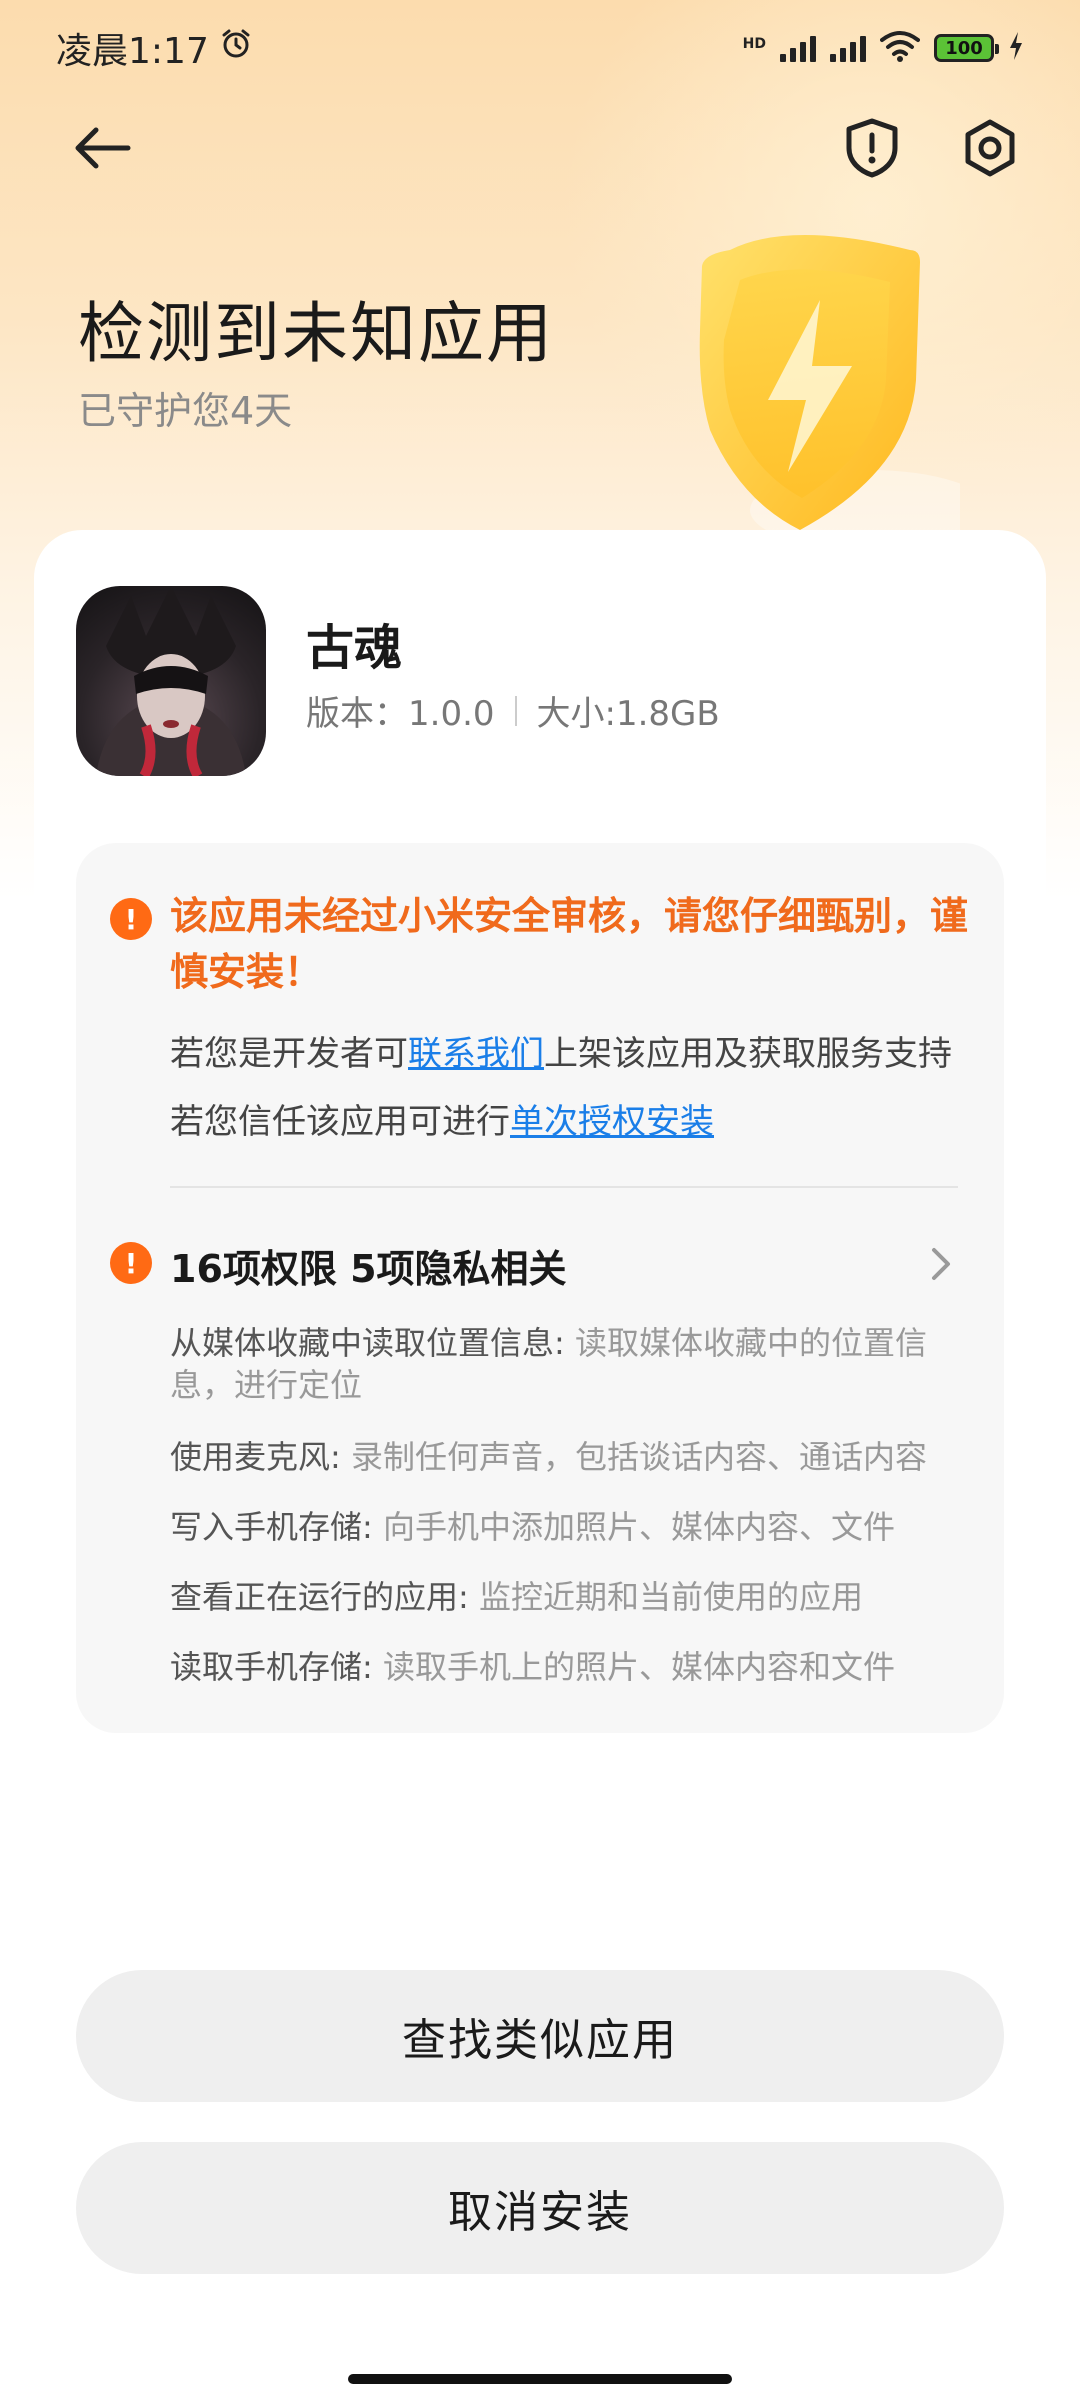 The image size is (1080, 2400). I want to click on permissions-summary: 16项权限 5项隐私相关, so click(368, 1265).